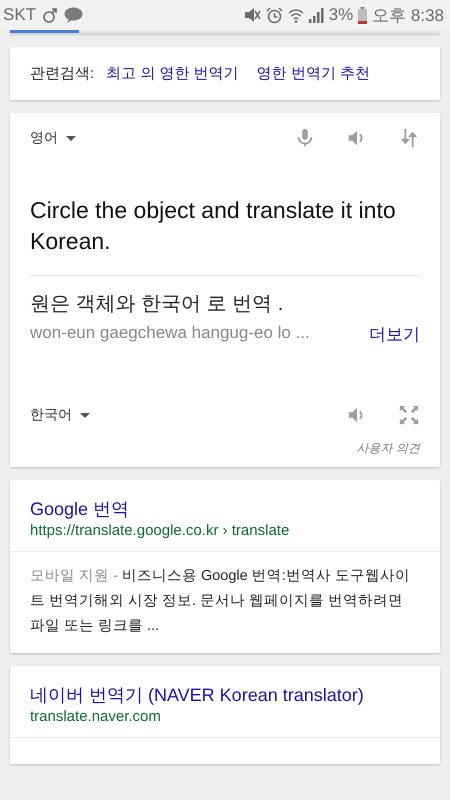  I want to click on translated-text: 원은 객체와 한국어 로 번역 ., so click(157, 304).